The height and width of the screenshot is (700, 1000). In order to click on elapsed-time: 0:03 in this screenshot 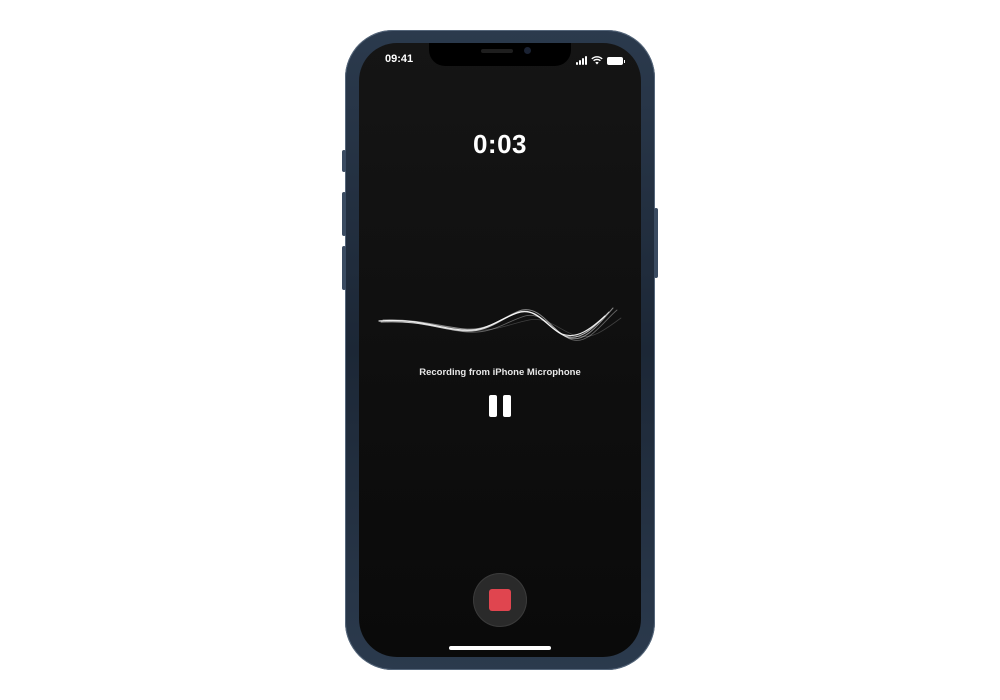, I will do `click(500, 144)`.